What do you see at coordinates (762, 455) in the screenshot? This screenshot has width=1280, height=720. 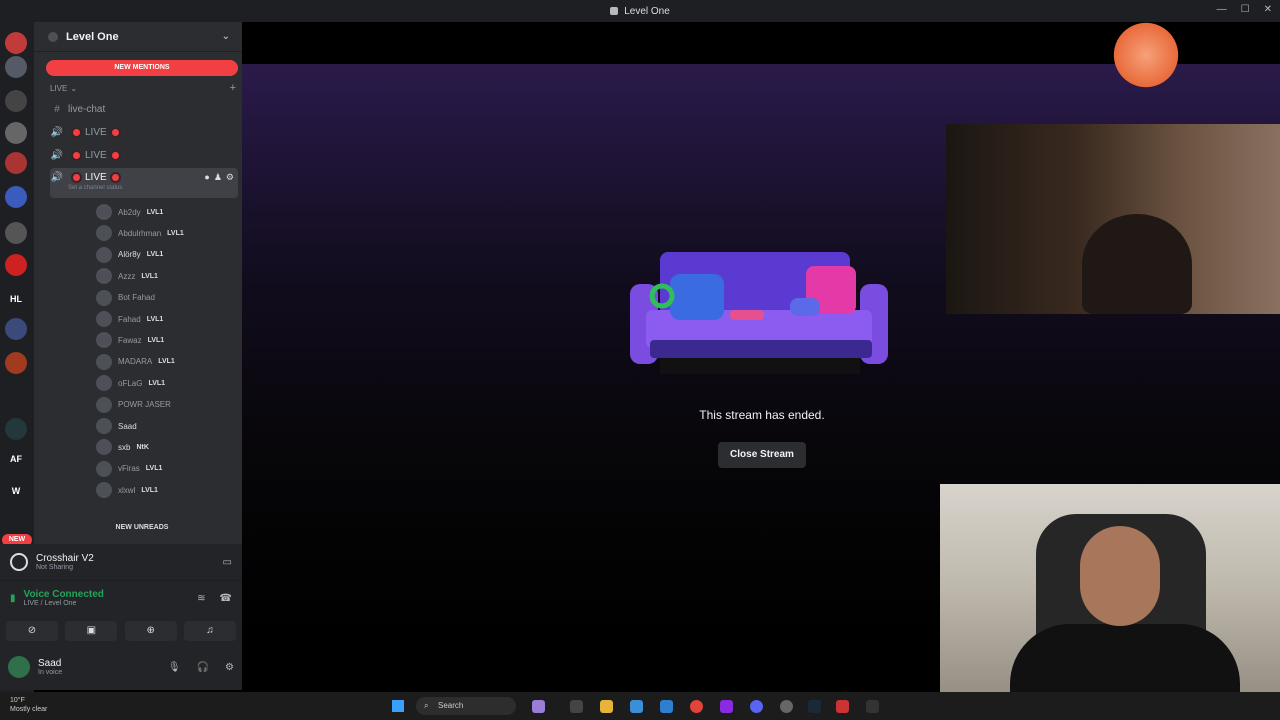 I see `close-stream-button: Close Stream` at bounding box center [762, 455].